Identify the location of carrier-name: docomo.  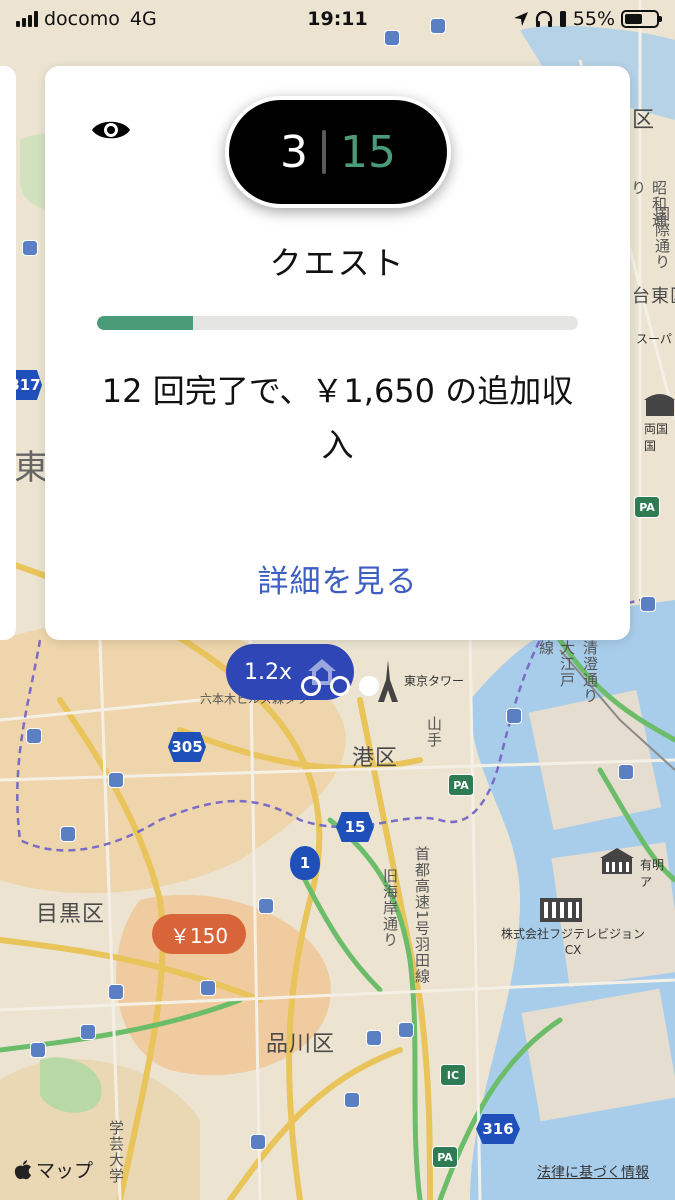
(82, 19).